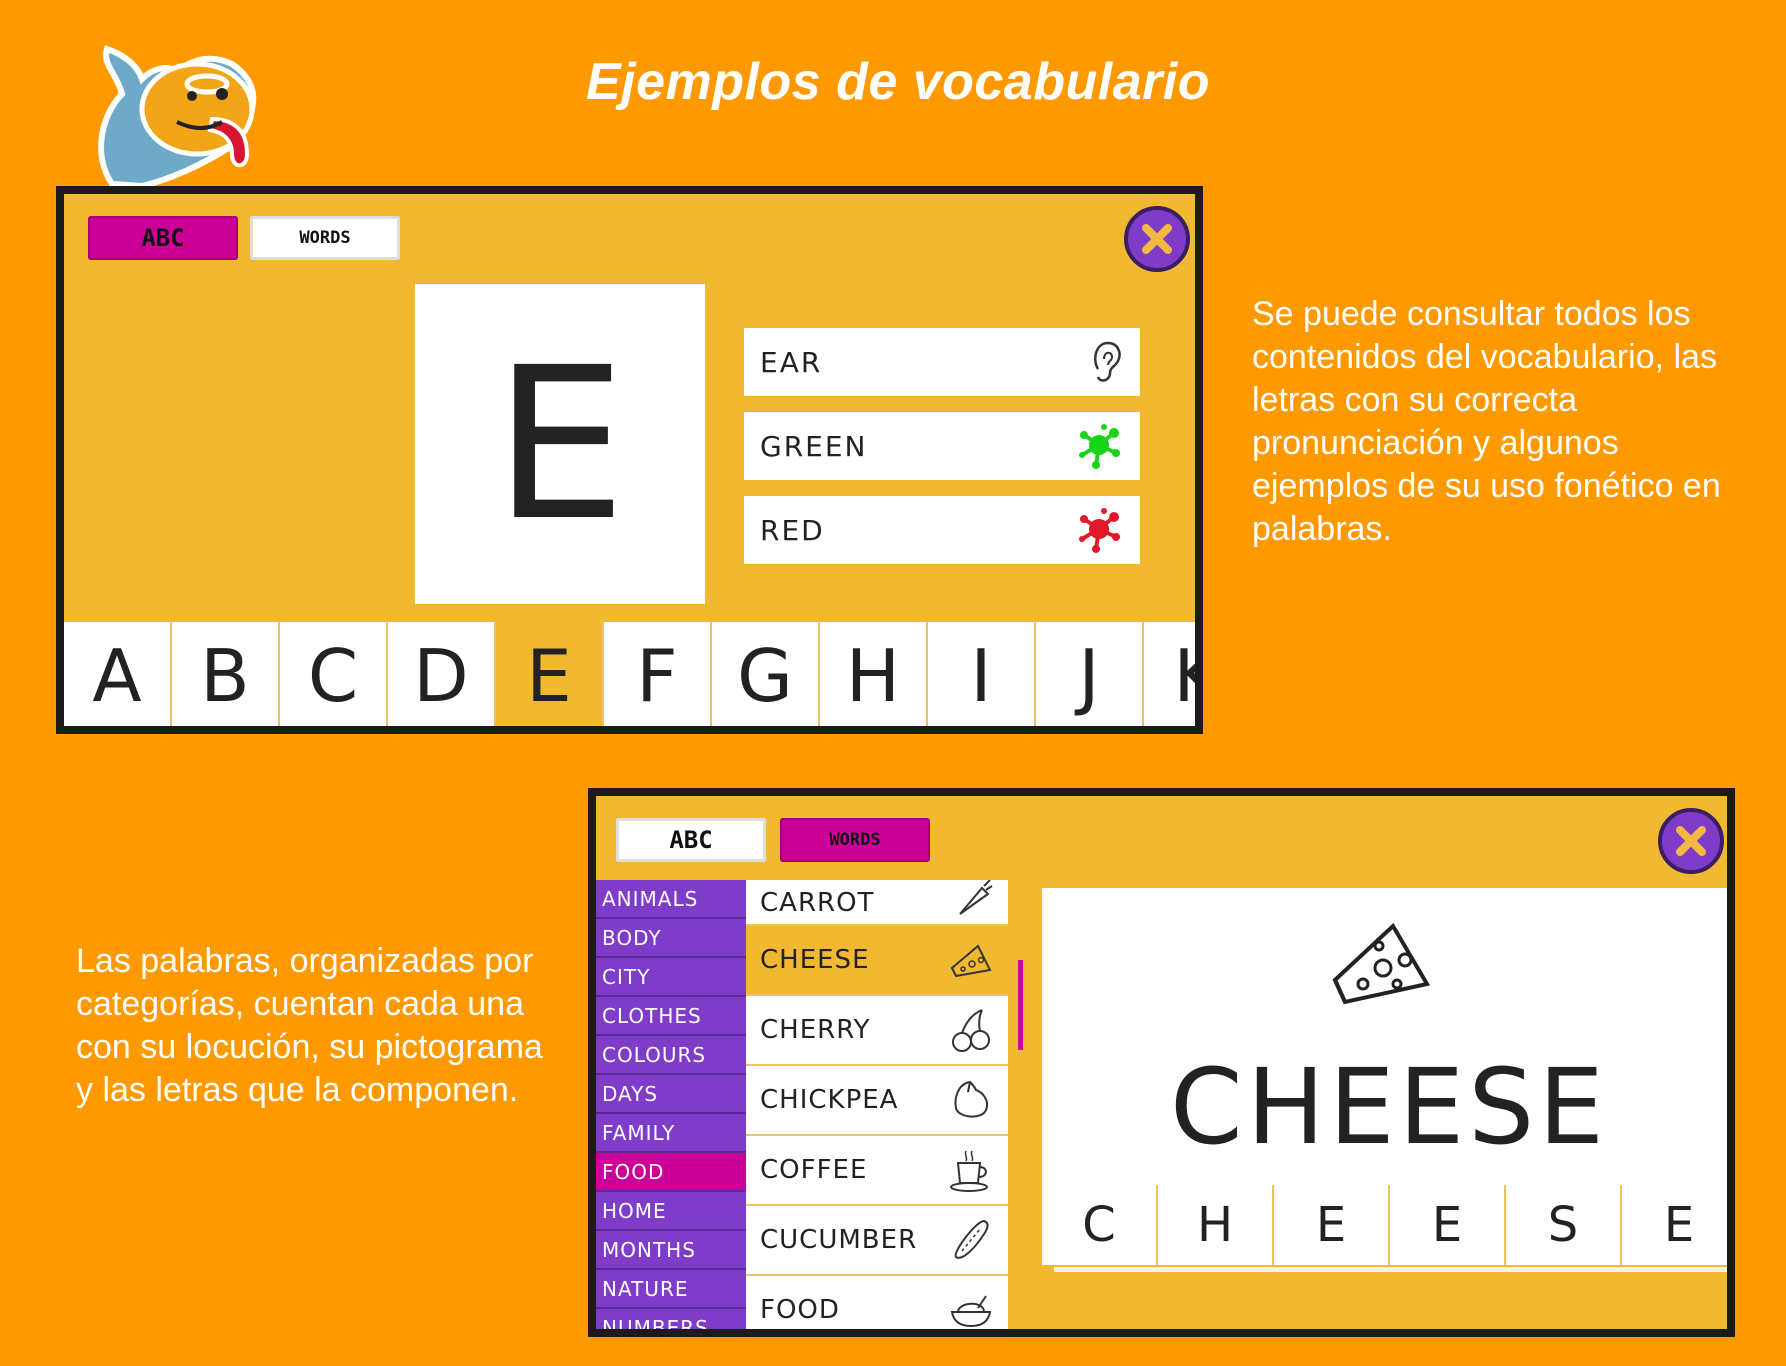  I want to click on divider, so click(1390, 1269).